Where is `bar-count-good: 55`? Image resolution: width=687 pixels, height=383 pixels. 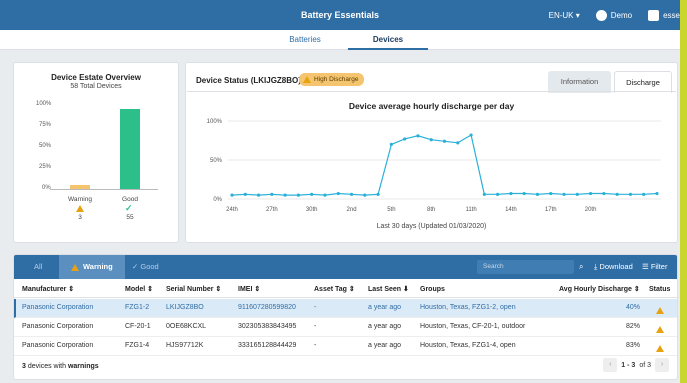
bar-count-good: 55 is located at coordinates (130, 217).